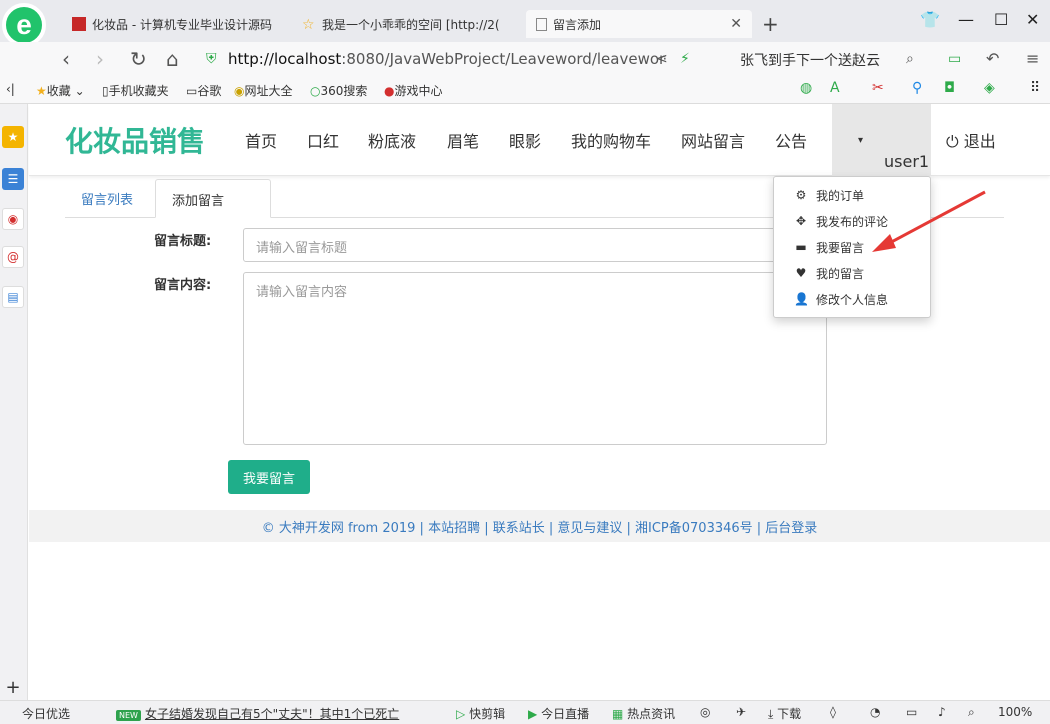 Image resolution: width=1050 pixels, height=724 pixels. Describe the element at coordinates (1015, 712) in the screenshot. I see `zoom-level: 100%` at that location.